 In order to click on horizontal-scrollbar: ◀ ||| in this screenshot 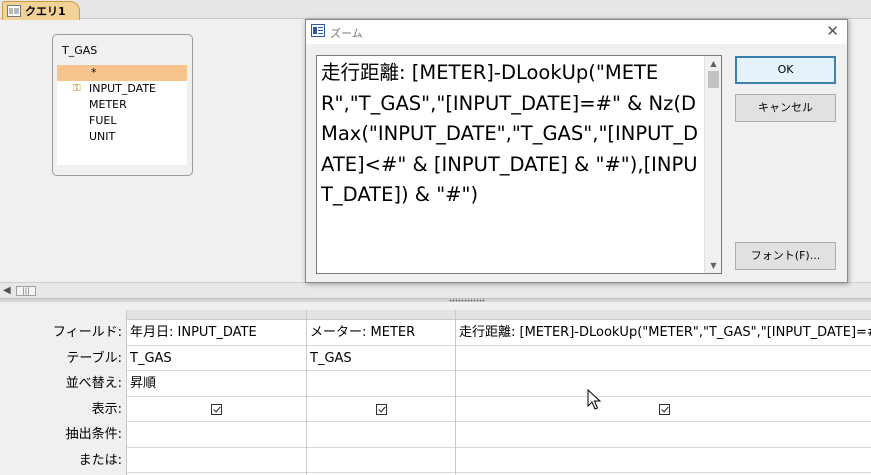, I will do `click(435, 290)`.